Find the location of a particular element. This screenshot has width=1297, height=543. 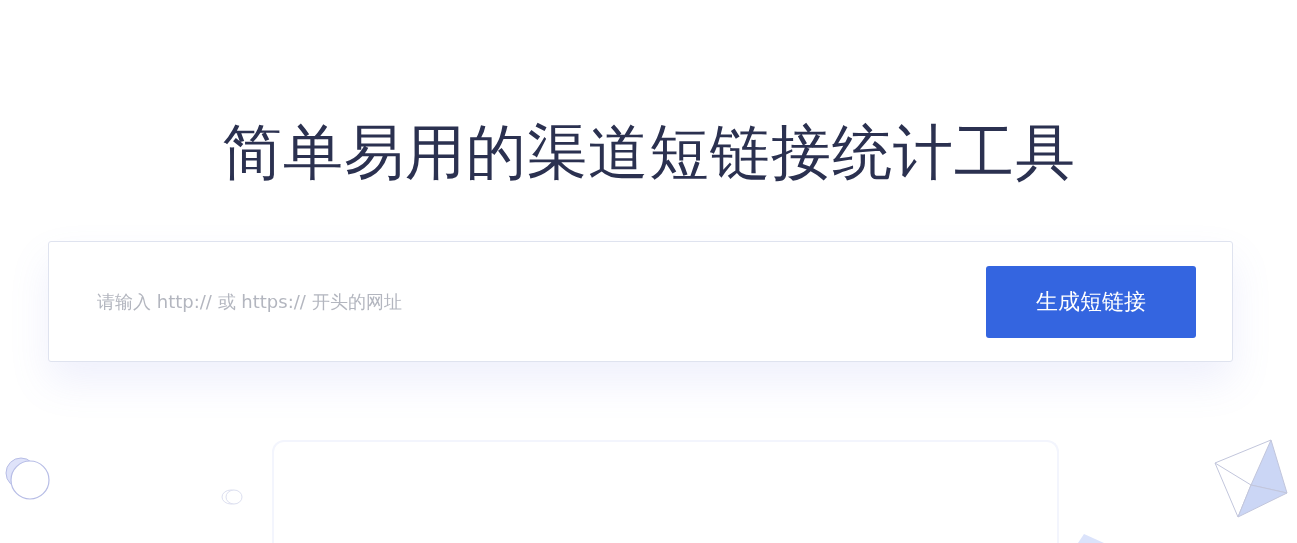

triangle-decoration-icon is located at coordinates (1251, 479).